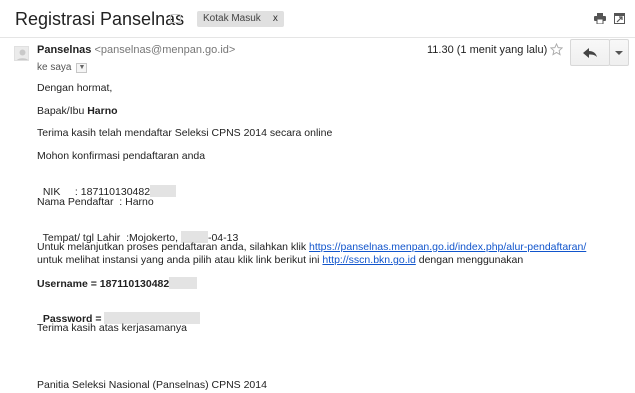  I want to click on email-header: Registrasi Panselnas Kotak Masuk x, so click(317, 19).